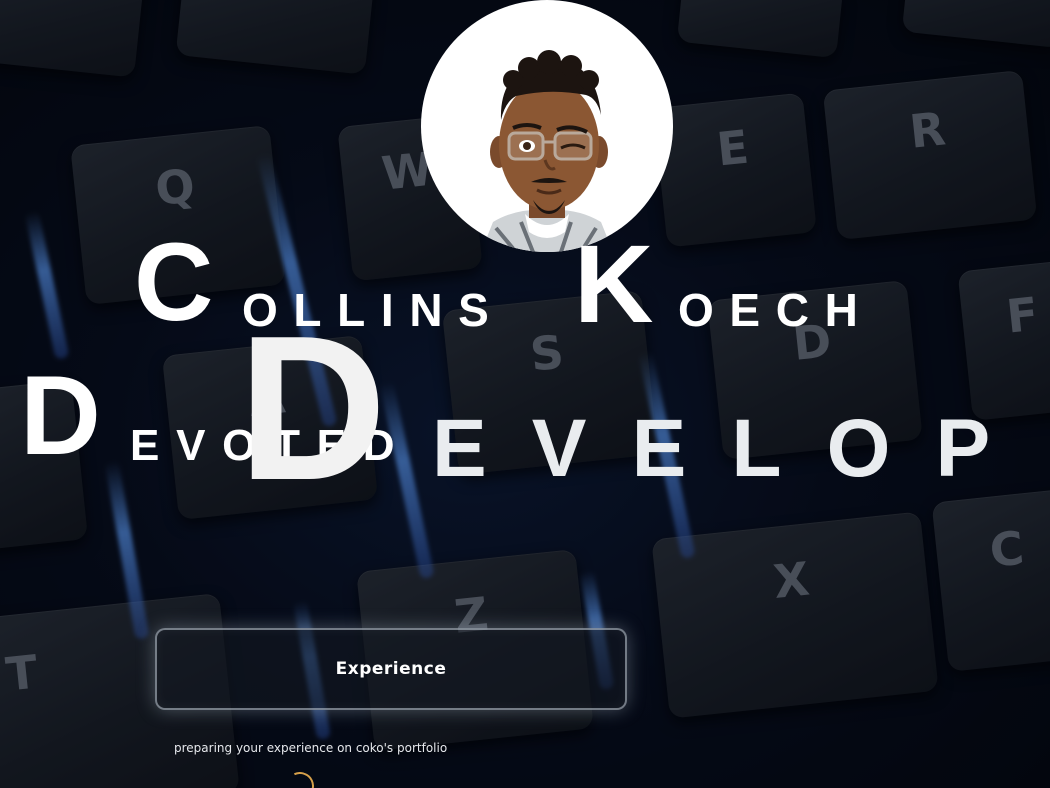  What do you see at coordinates (776, 310) in the screenshot?
I see `last-name-rest: OECH` at bounding box center [776, 310].